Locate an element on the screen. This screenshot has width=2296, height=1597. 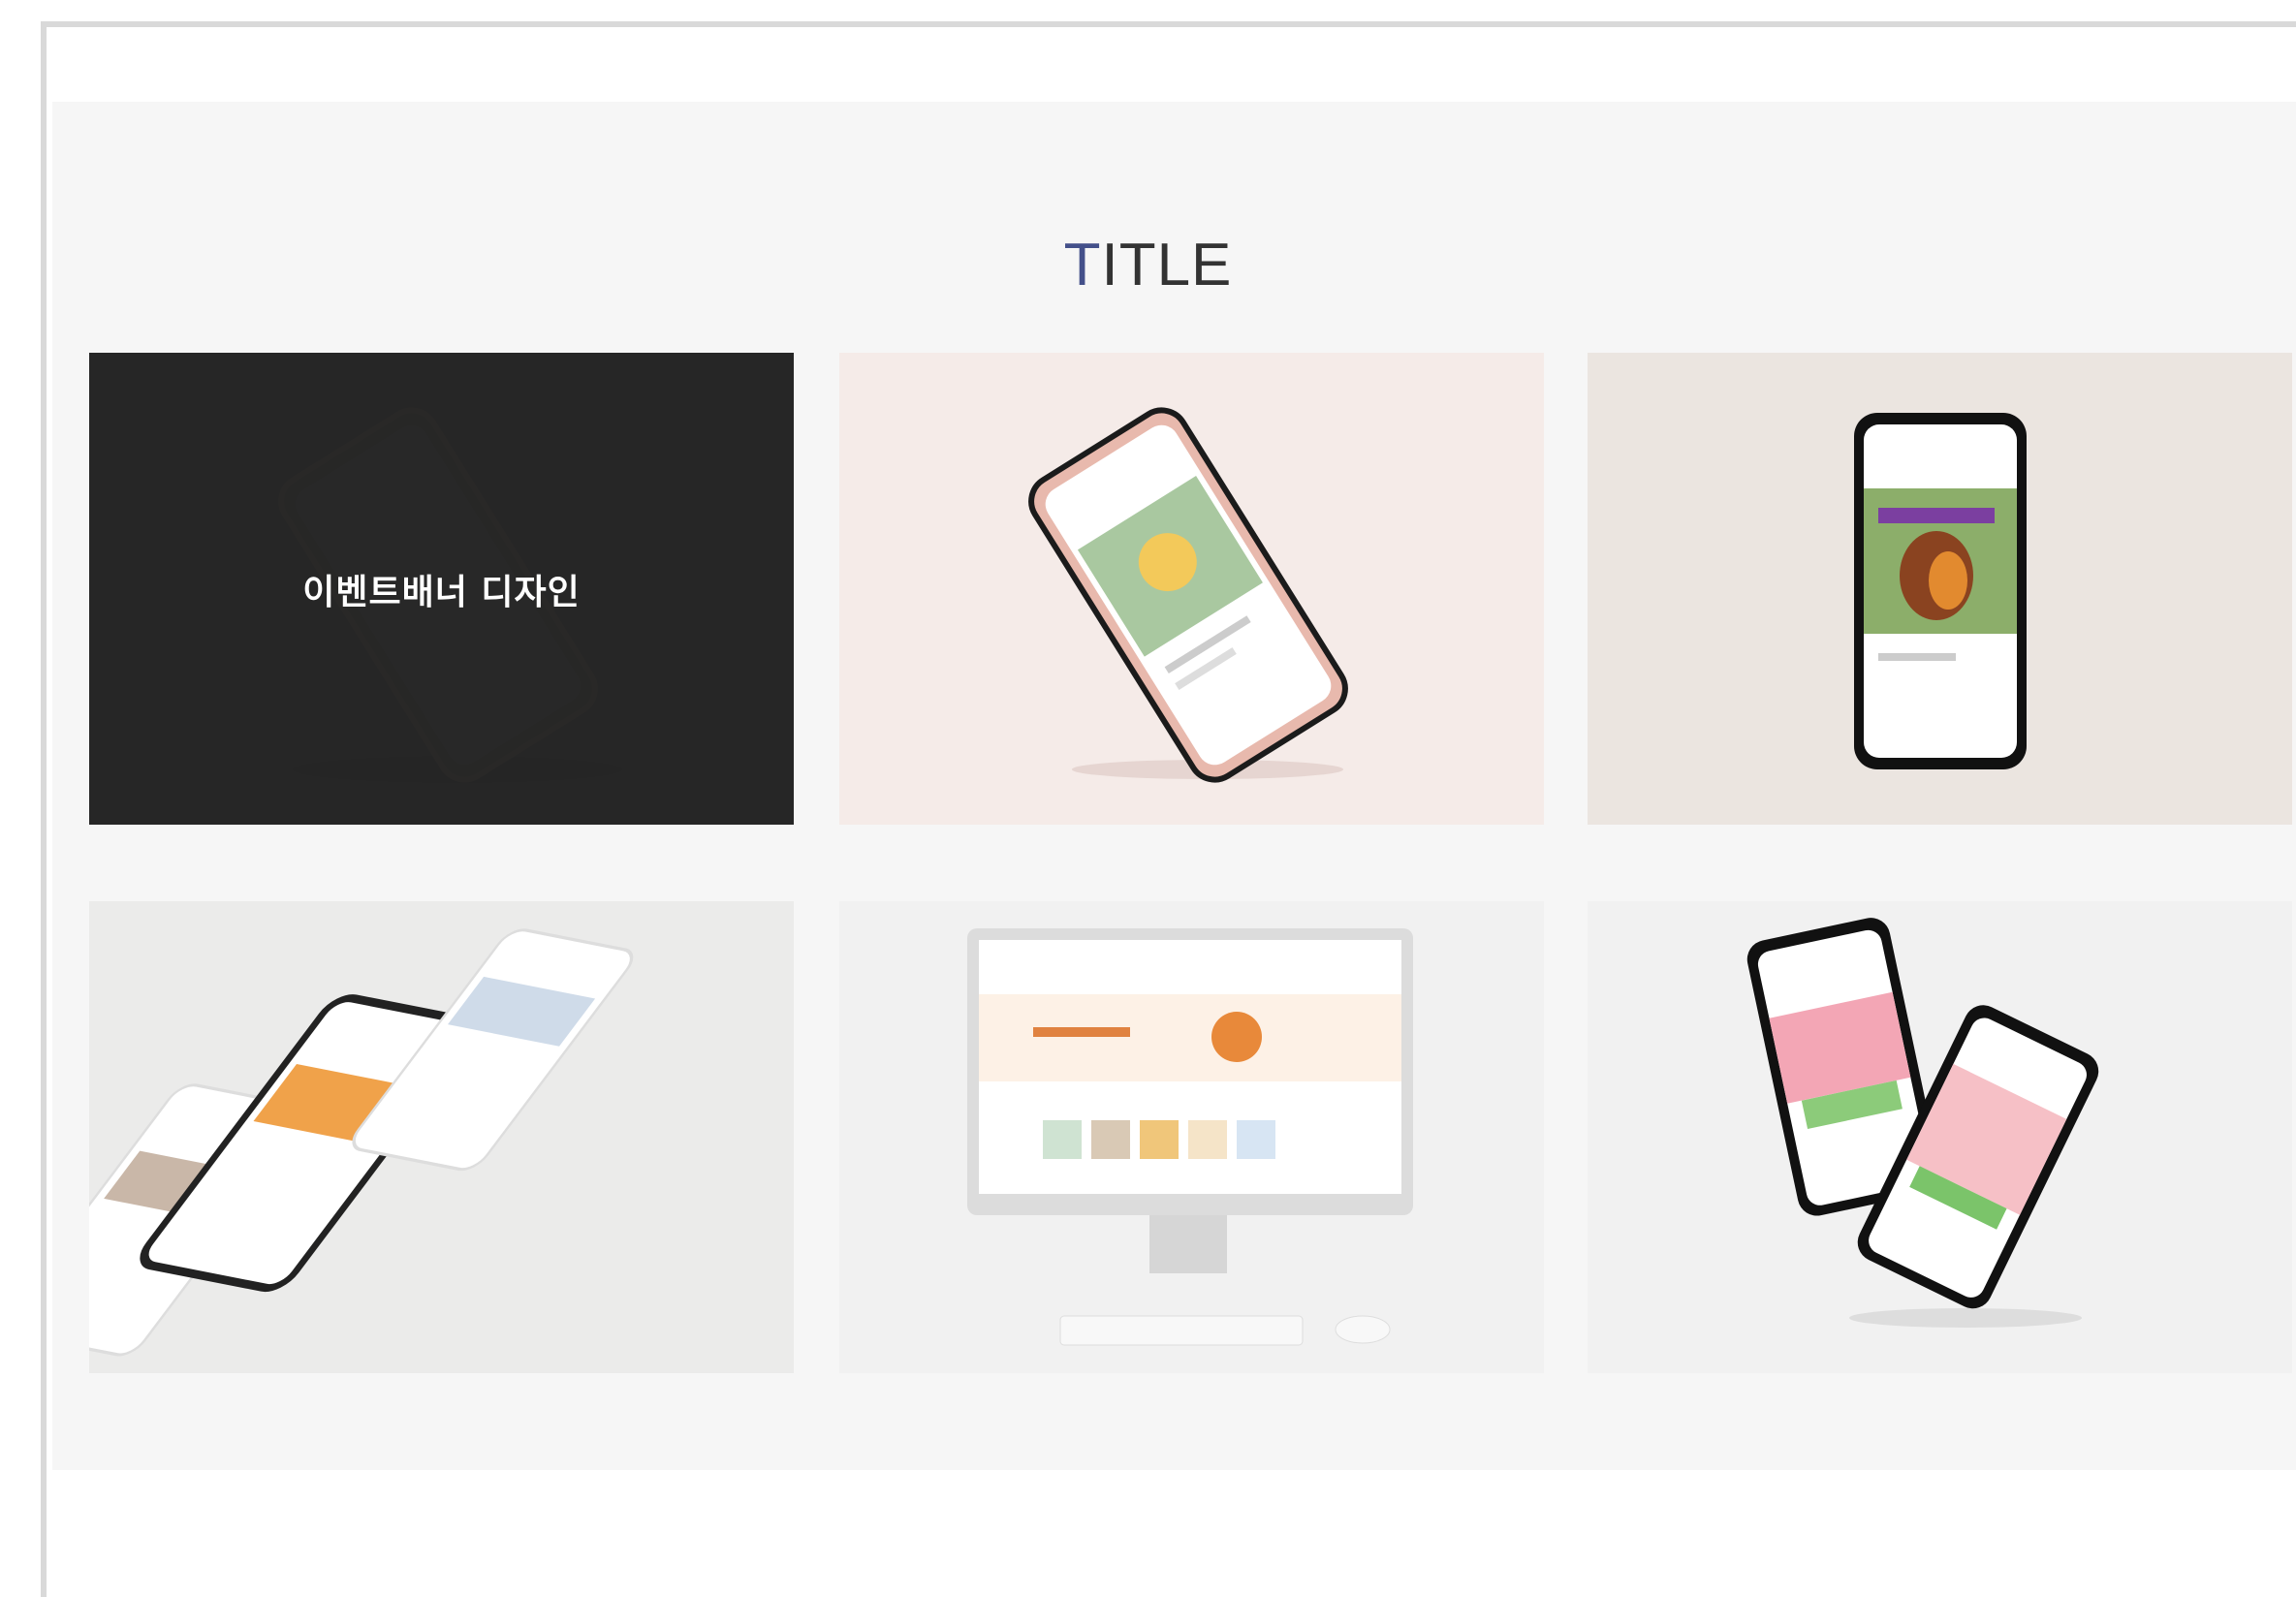
section-title: TITLE is located at coordinates (1148, 264).